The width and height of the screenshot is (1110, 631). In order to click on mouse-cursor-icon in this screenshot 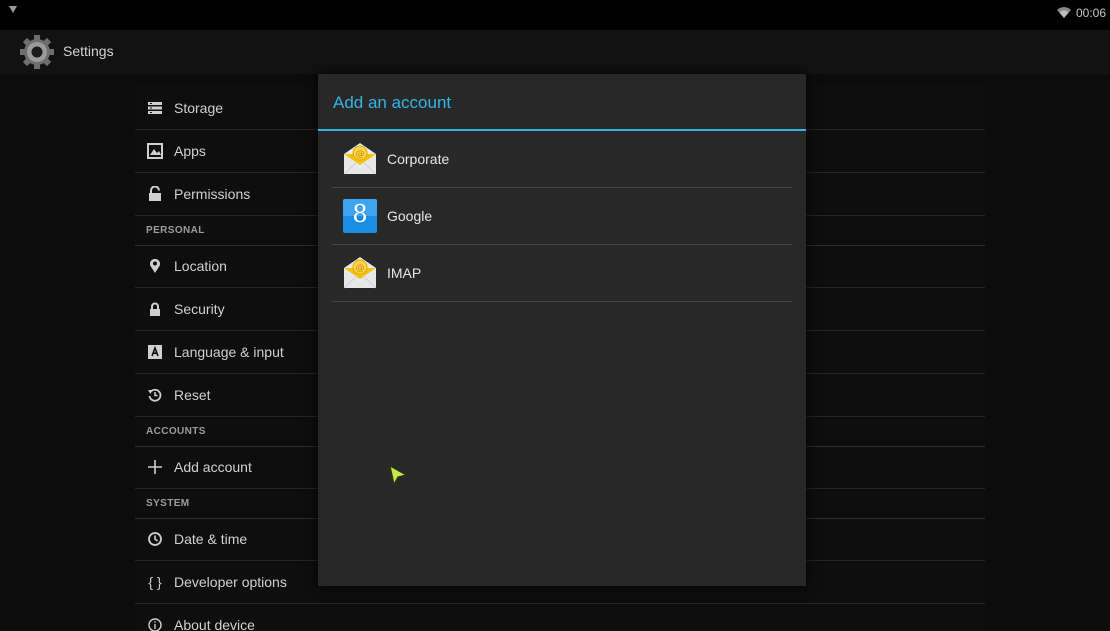, I will do `click(398, 477)`.